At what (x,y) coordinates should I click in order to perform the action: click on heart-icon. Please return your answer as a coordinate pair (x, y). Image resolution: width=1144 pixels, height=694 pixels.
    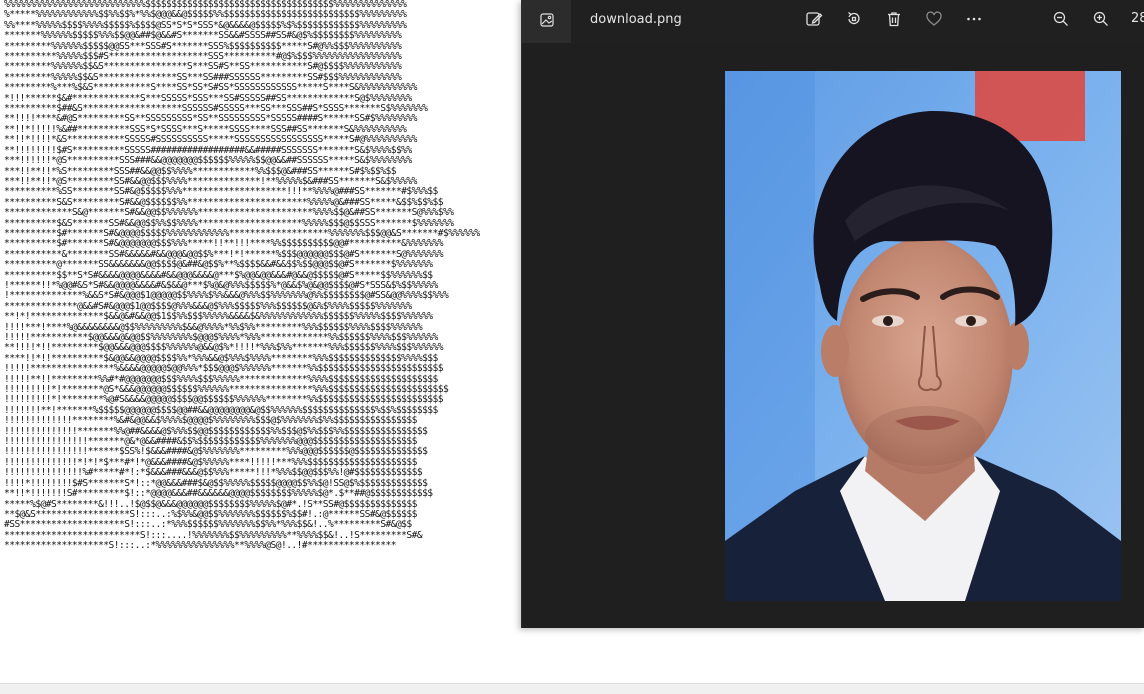
    Looking at the image, I should click on (934, 21).